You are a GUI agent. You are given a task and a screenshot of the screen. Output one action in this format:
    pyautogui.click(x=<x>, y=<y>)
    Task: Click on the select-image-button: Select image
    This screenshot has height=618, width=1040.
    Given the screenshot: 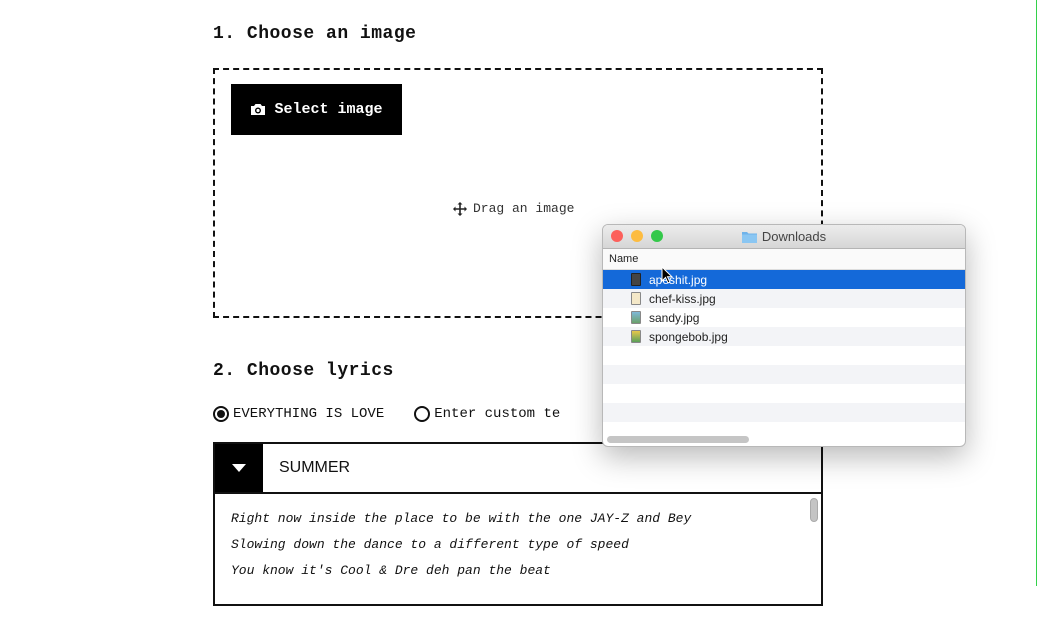 What is the action you would take?
    pyautogui.click(x=316, y=109)
    